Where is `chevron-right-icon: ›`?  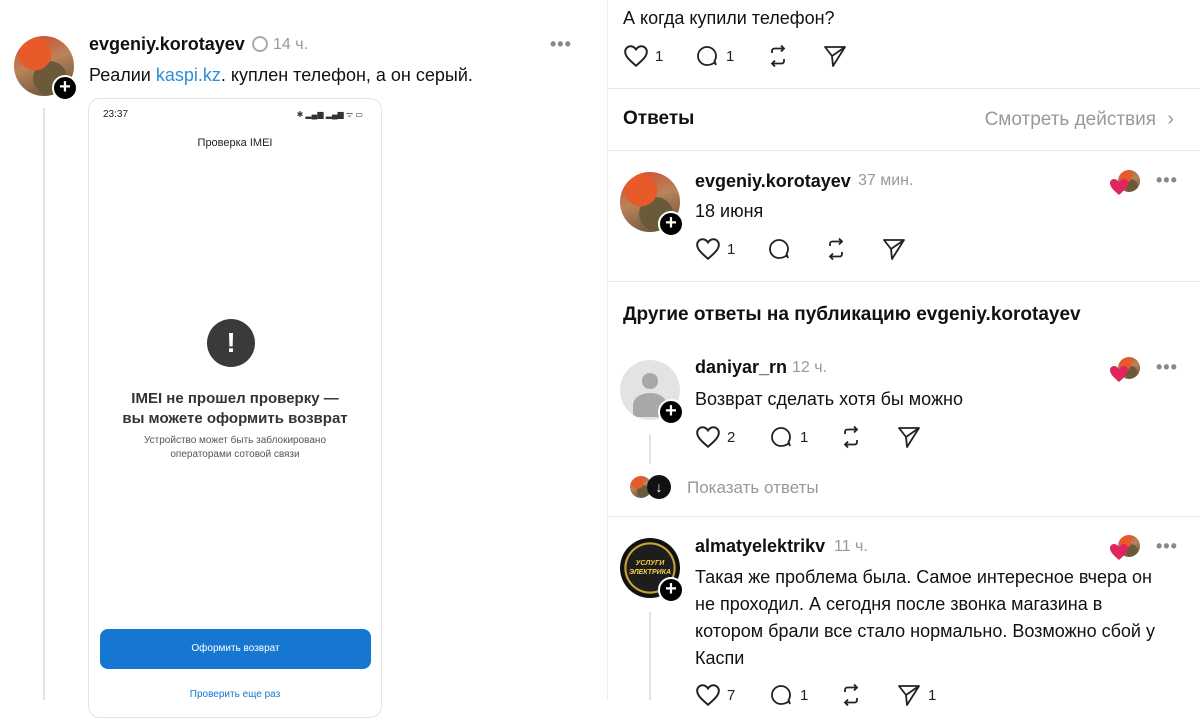 chevron-right-icon: › is located at coordinates (1170, 119).